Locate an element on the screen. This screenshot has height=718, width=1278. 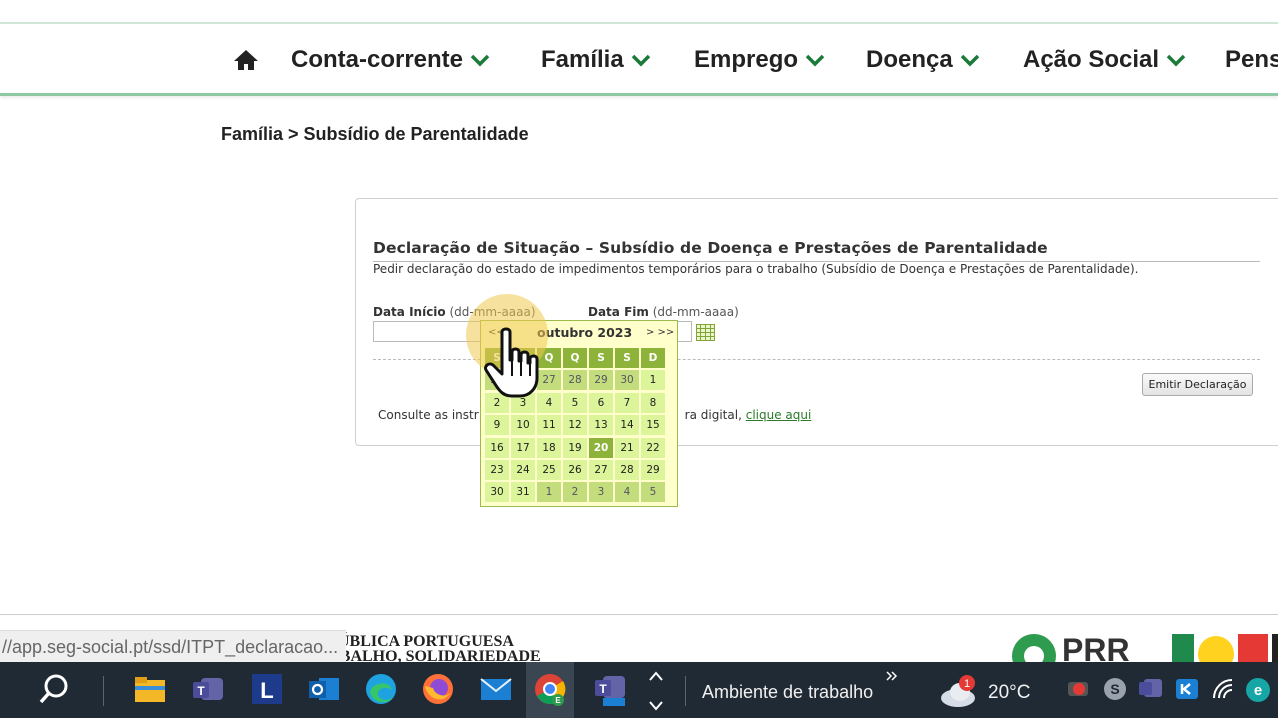
calendar-day-other-month: 4 is located at coordinates (627, 492).